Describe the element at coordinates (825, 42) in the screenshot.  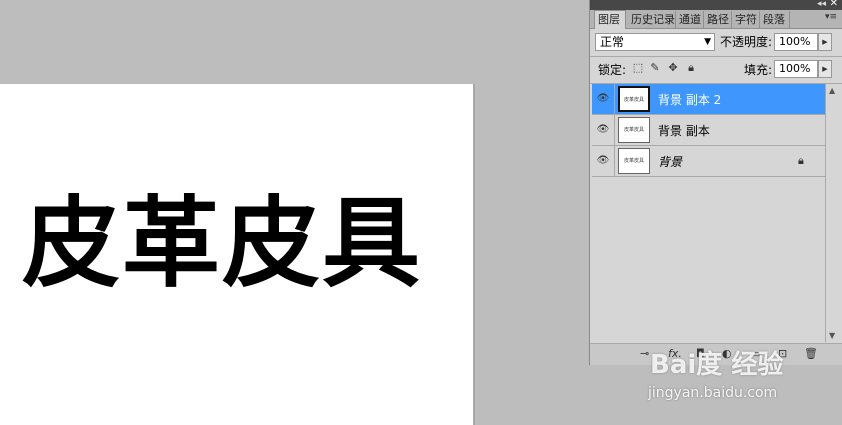
I see `opacity-arrow-icon: ▶` at that location.